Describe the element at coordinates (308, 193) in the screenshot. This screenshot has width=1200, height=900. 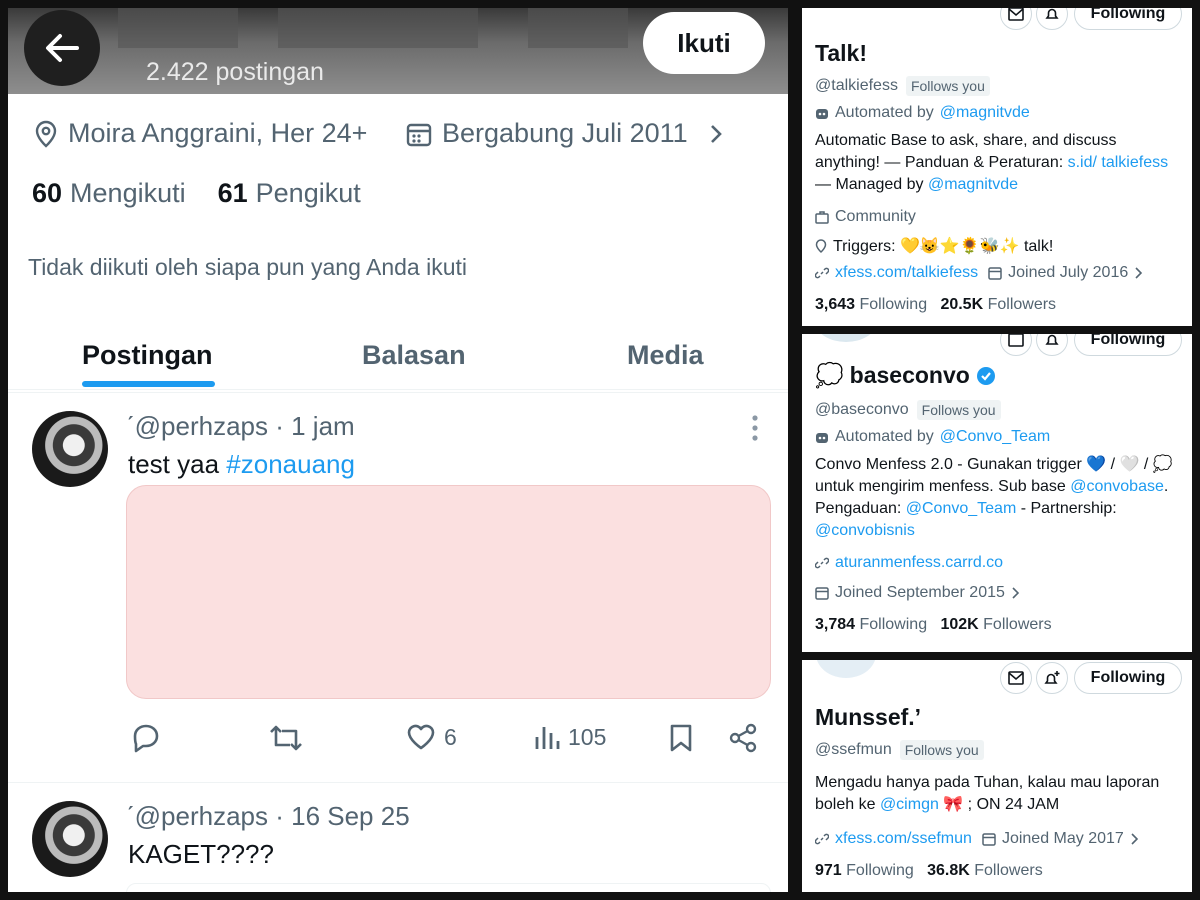
I see `followers-label: Pengikut` at that location.